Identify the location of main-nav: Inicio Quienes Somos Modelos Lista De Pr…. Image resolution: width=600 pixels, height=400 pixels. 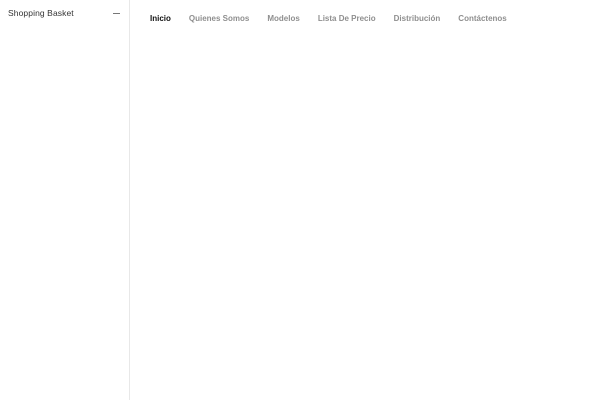
(365, 18).